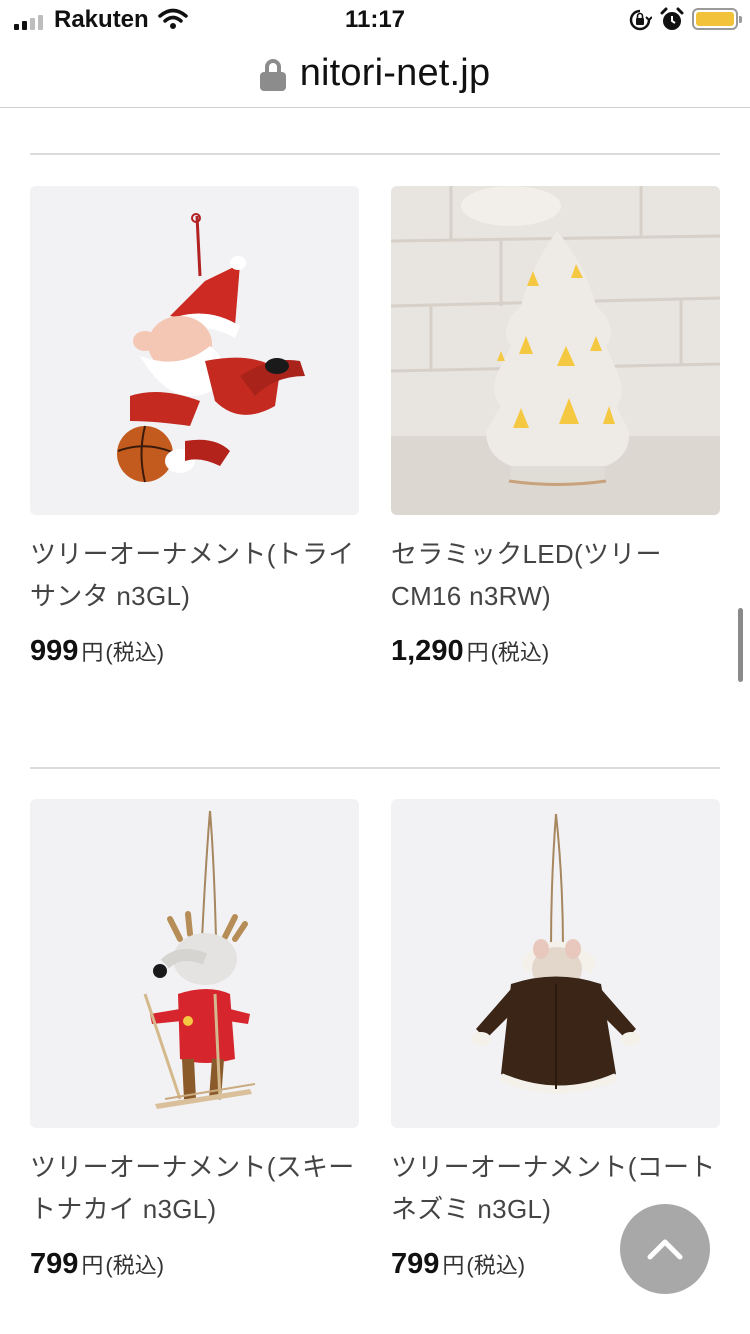 The width and height of the screenshot is (750, 1334). I want to click on product-image-coat-mouse-ornament, so click(555, 963).